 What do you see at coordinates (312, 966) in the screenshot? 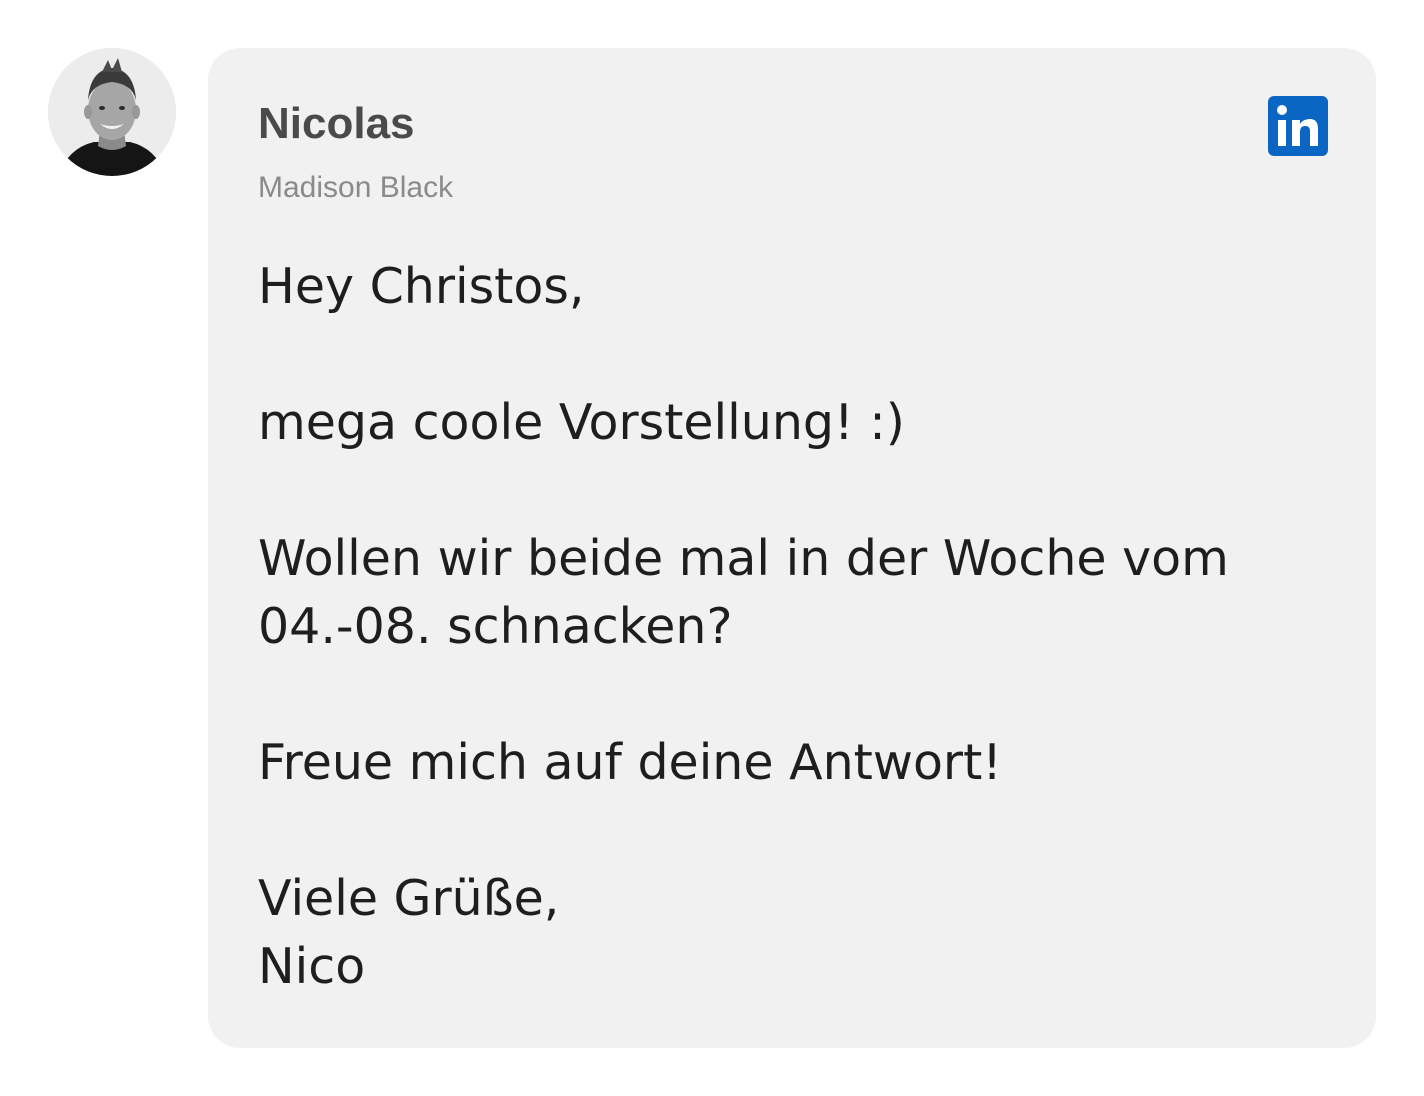
I see `message-signature: Nico` at bounding box center [312, 966].